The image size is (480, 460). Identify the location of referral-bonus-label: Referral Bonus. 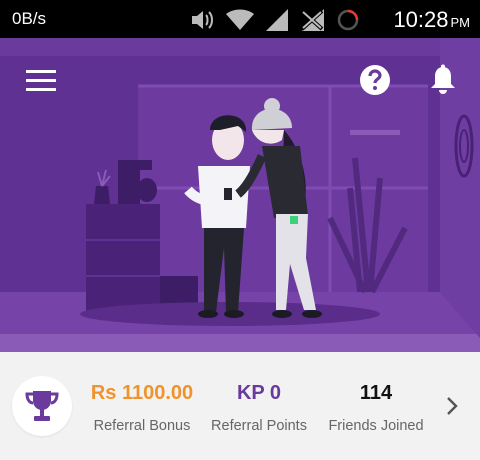
(142, 426).